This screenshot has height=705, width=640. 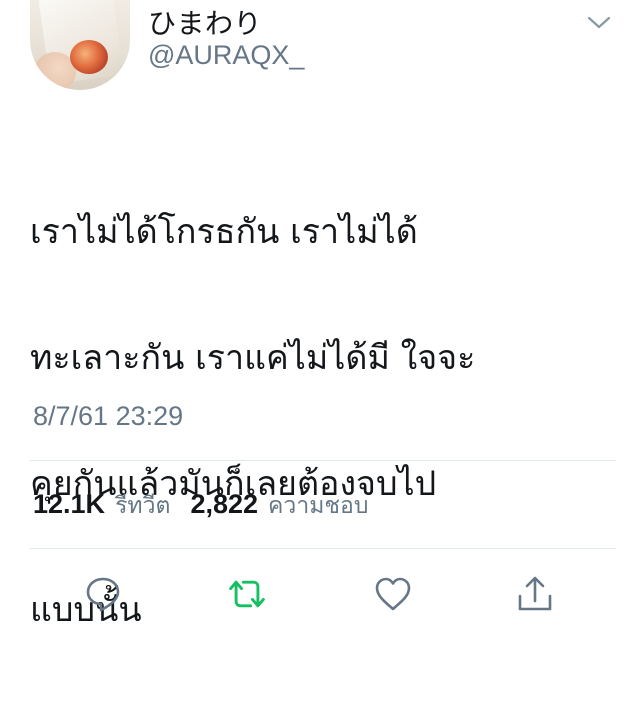 What do you see at coordinates (599, 22) in the screenshot?
I see `chevron-down-icon` at bounding box center [599, 22].